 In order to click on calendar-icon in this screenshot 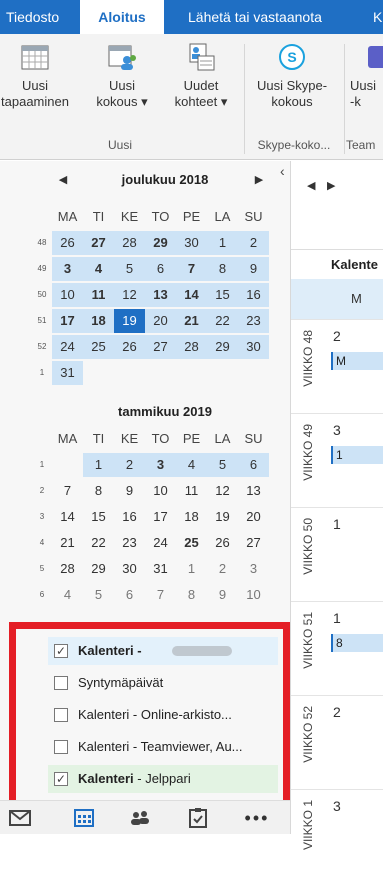, I will do `click(84, 818)`.